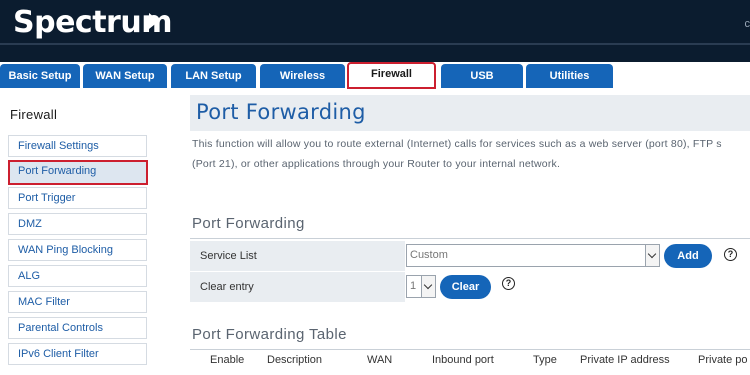 The image size is (750, 375). What do you see at coordinates (747, 24) in the screenshot?
I see `header-corner-text: c` at bounding box center [747, 24].